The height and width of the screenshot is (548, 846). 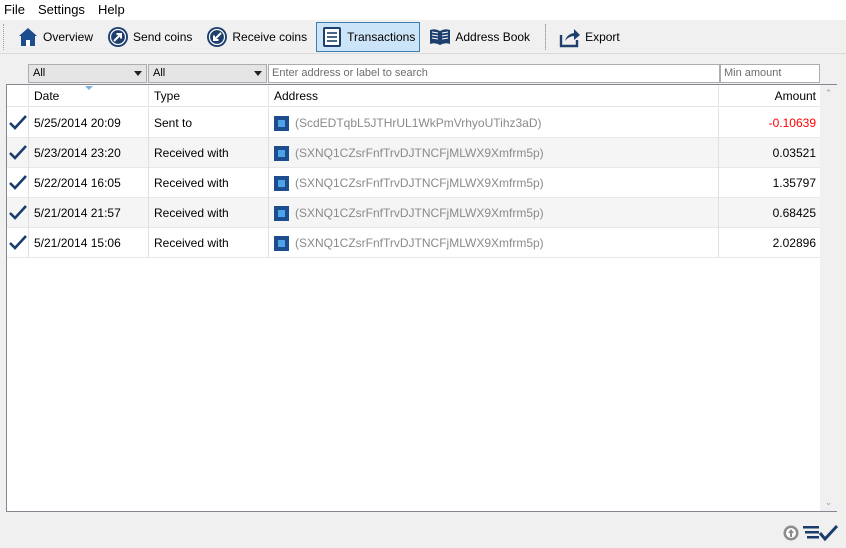 I want to click on address-book-button: Address Book, so click(x=479, y=37).